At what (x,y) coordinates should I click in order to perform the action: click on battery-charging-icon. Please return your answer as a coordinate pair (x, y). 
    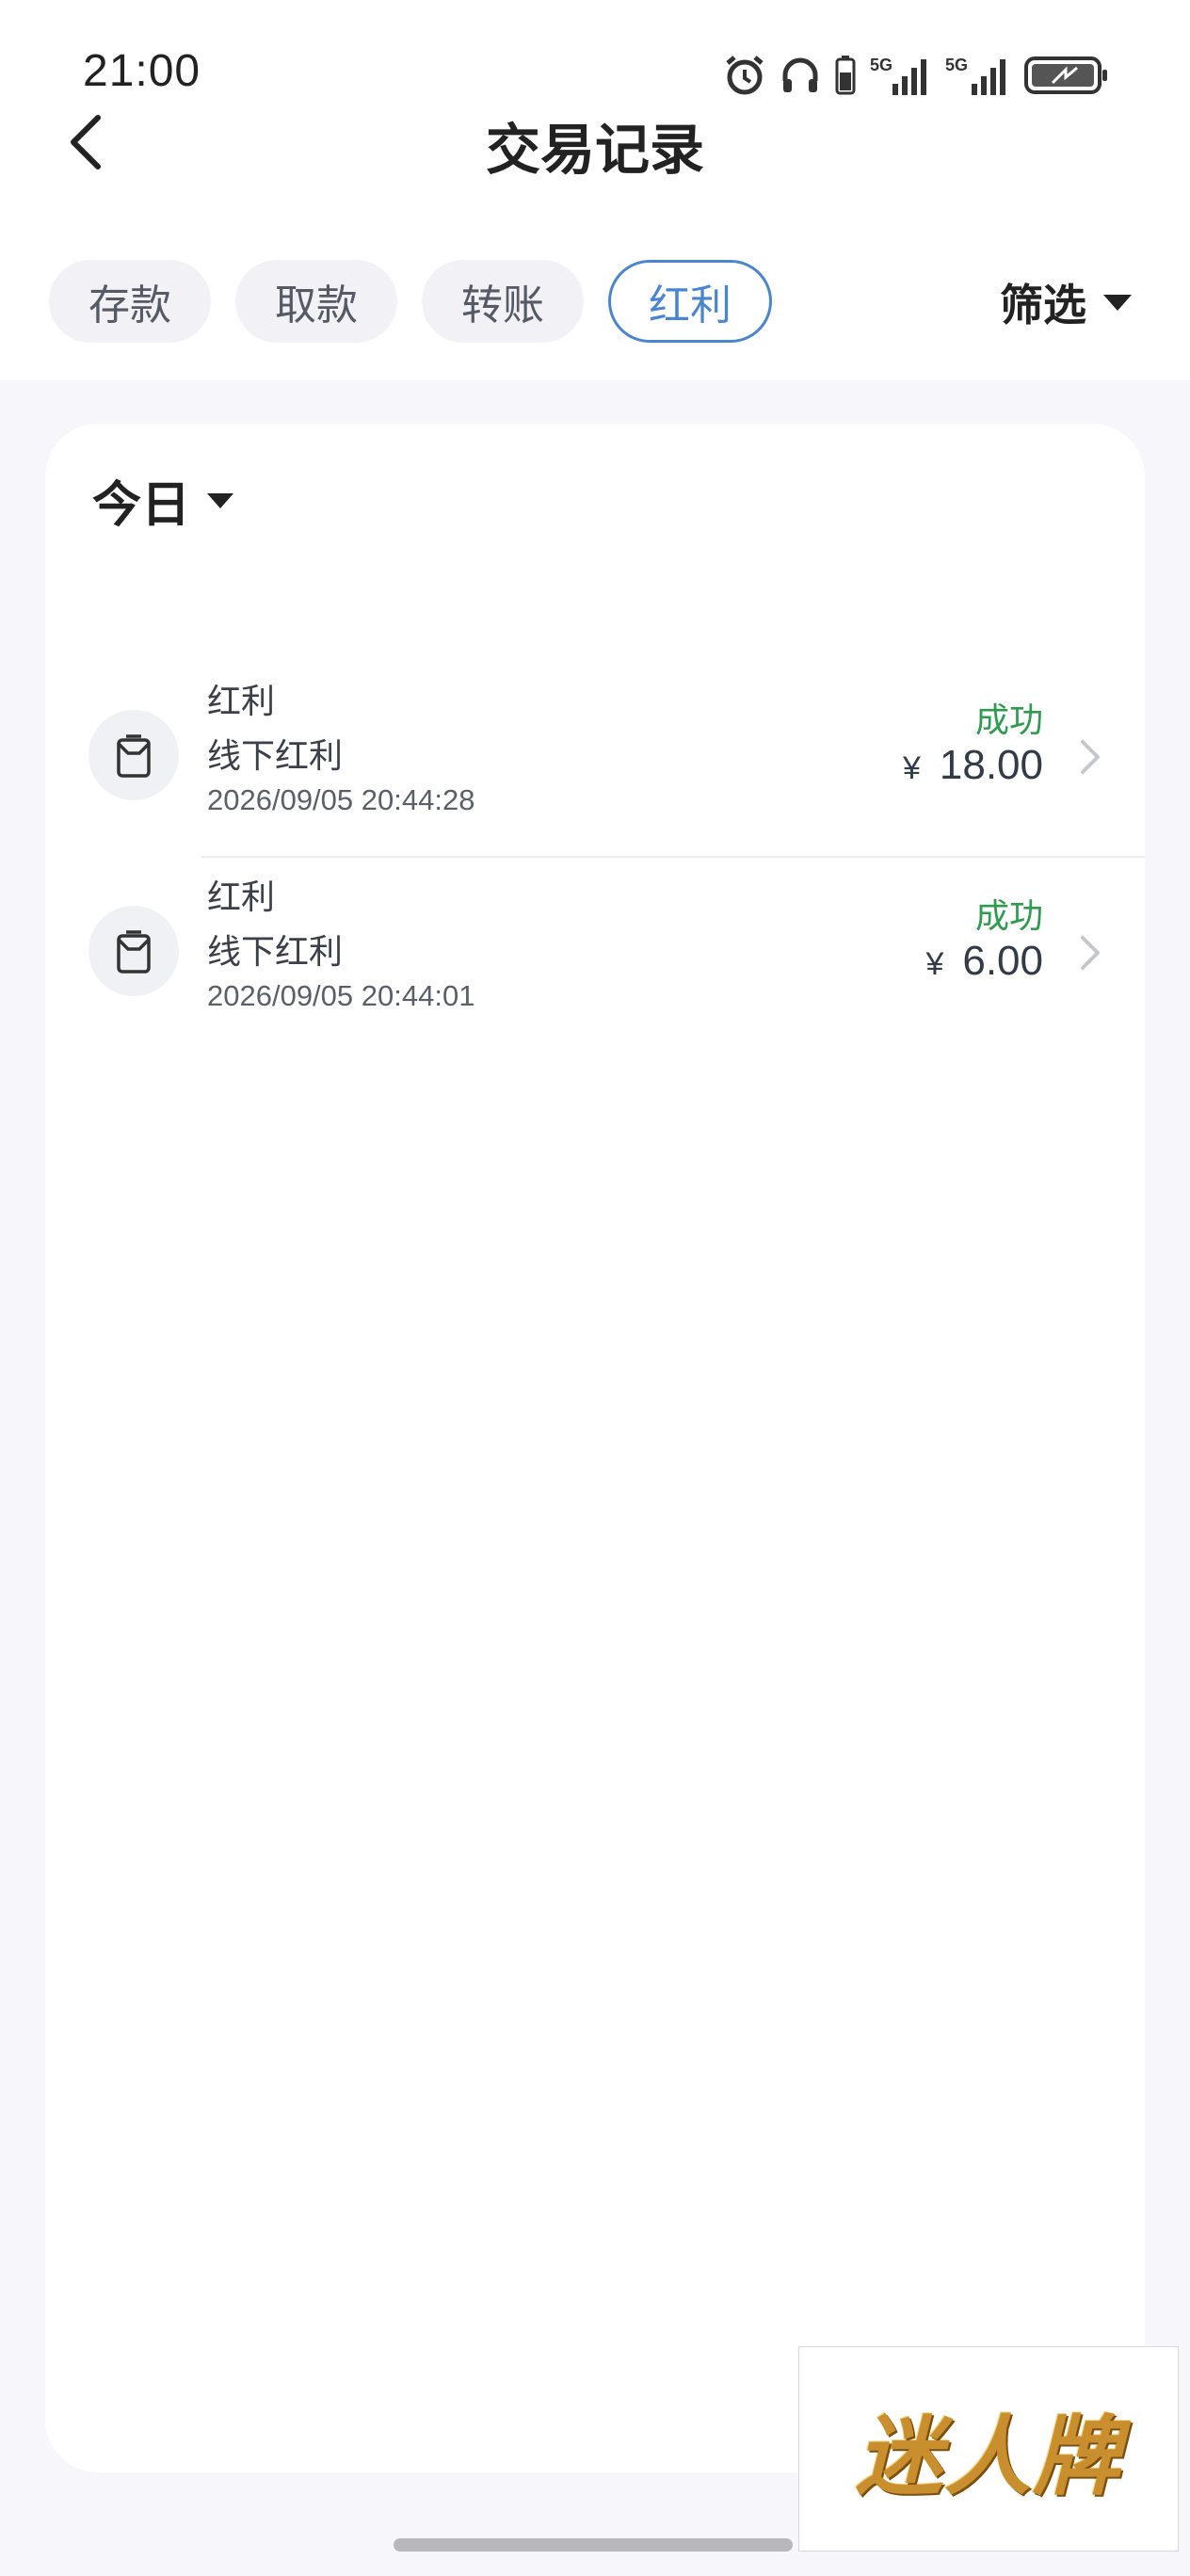
    Looking at the image, I should click on (1066, 75).